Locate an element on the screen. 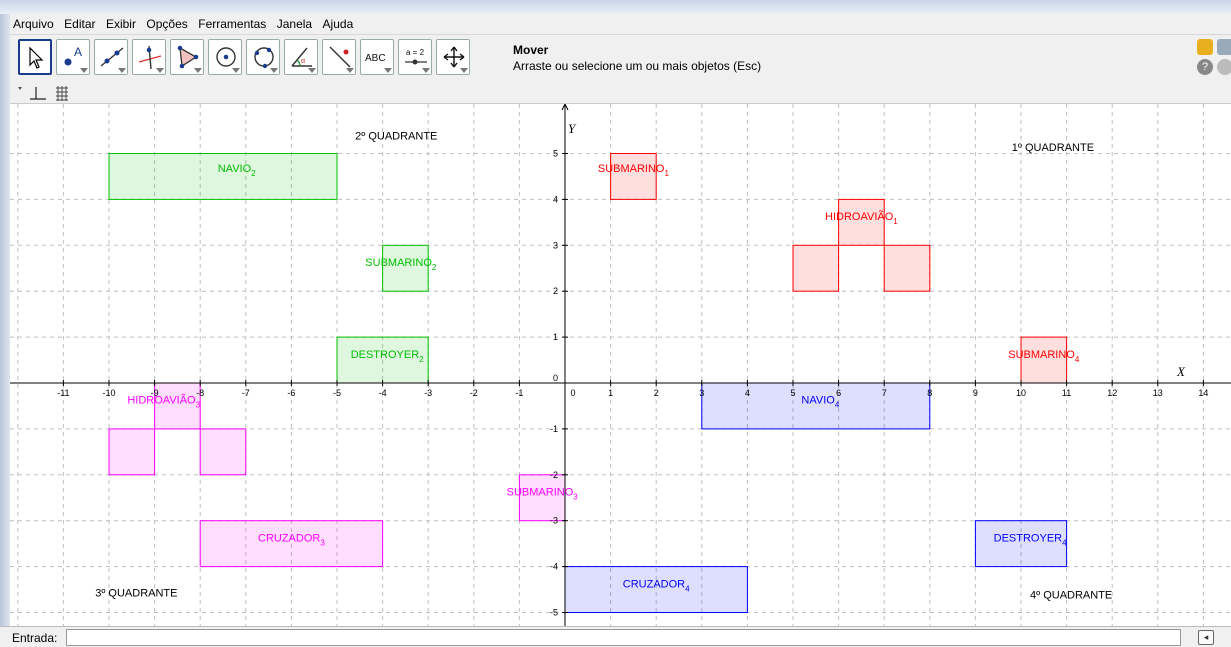 Image resolution: width=1231 pixels, height=647 pixels. help-icon: ? is located at coordinates (1205, 67).